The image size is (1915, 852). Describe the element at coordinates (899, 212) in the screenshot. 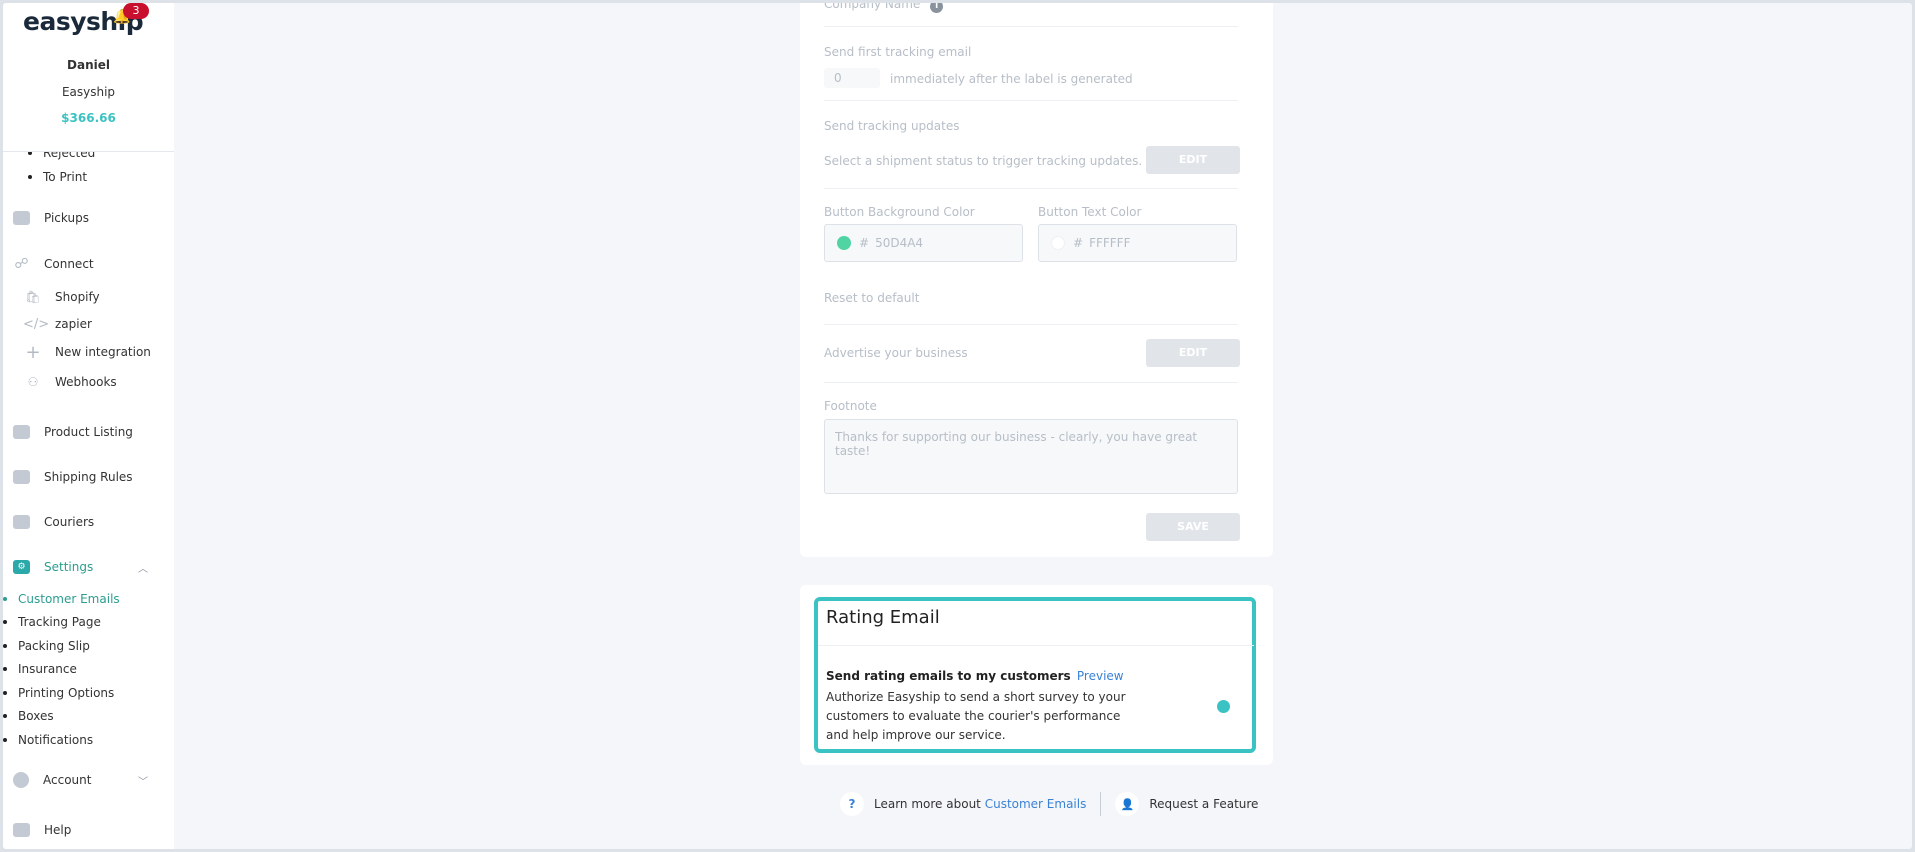

I see `bg-color-label: Button Background Color` at that location.